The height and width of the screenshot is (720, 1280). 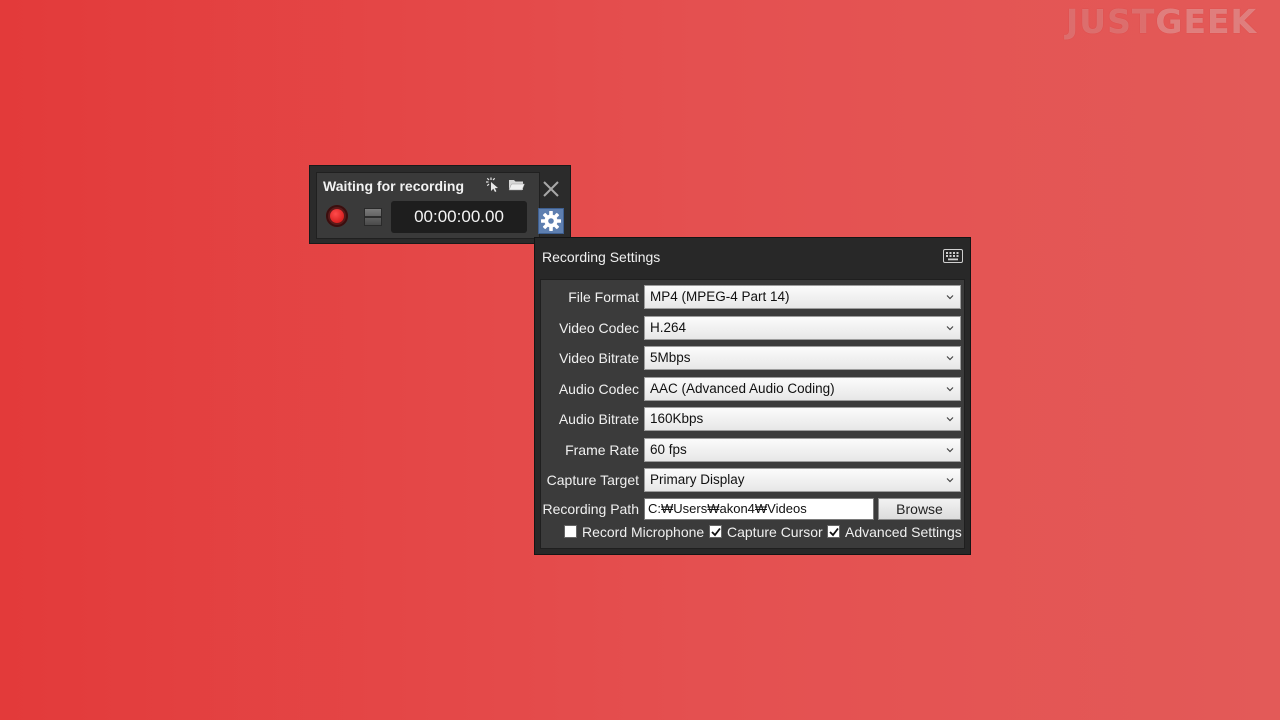 What do you see at coordinates (590, 509) in the screenshot?
I see `recording-path-label: Recording Path` at bounding box center [590, 509].